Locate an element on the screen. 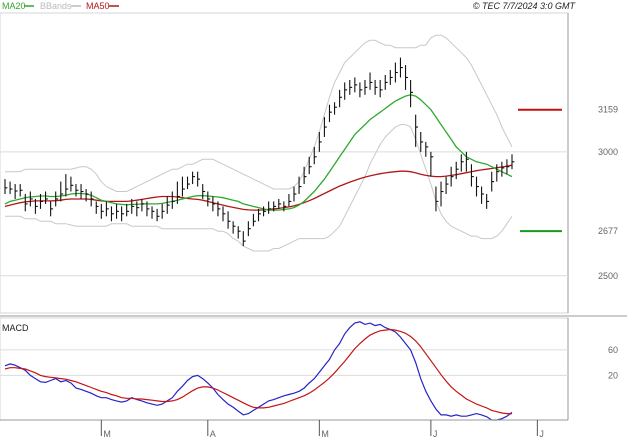 The height and width of the screenshot is (440, 627). x-tick-label: A is located at coordinates (213, 434).